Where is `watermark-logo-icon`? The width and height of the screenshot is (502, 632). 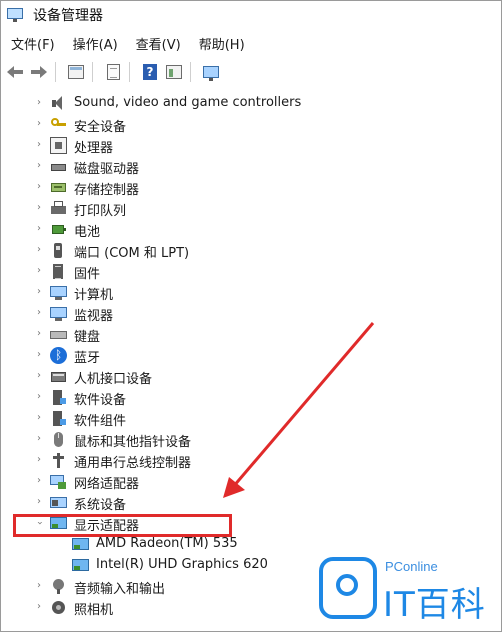 watermark-logo-icon is located at coordinates (348, 588).